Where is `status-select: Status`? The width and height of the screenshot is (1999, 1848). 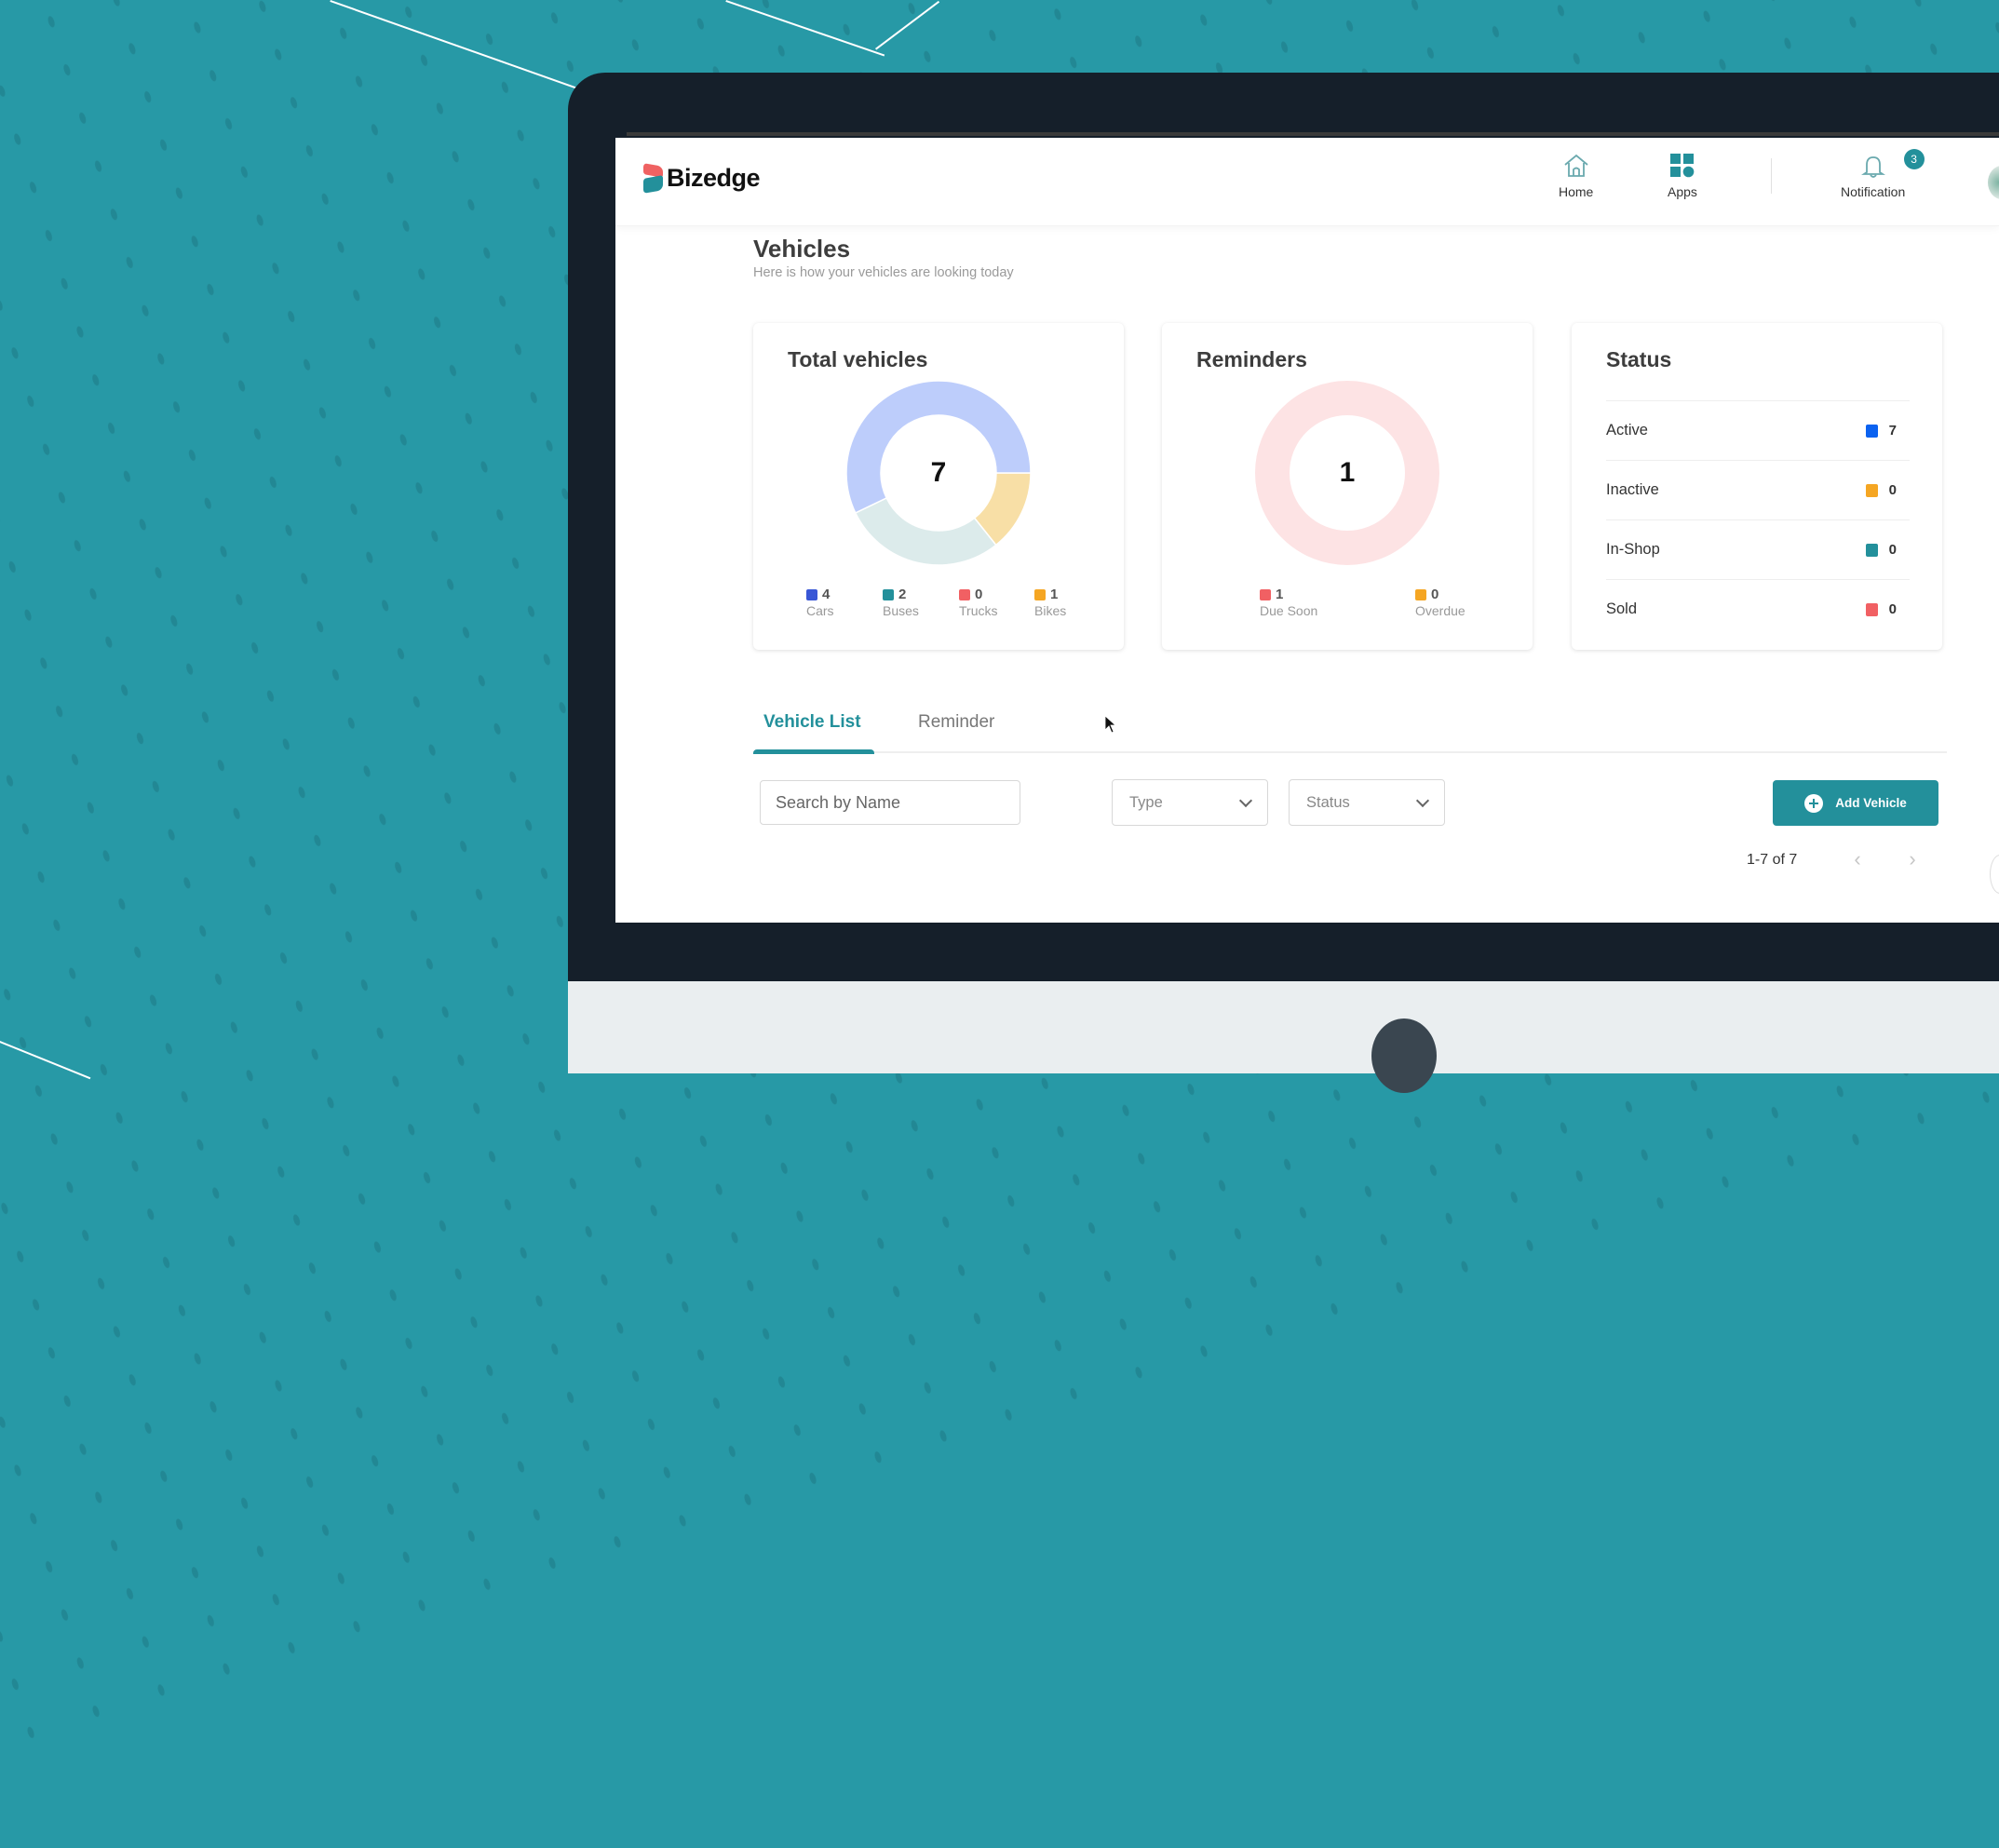 status-select: Status is located at coordinates (1367, 802).